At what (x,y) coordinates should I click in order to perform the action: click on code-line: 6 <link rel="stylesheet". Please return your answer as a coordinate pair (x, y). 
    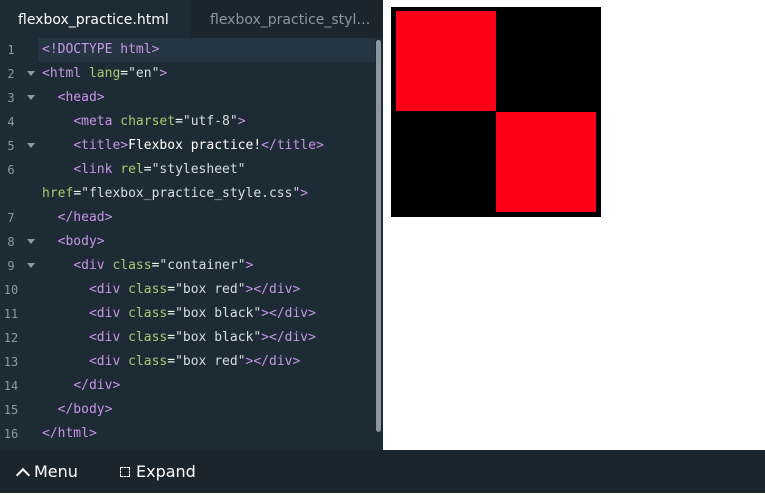
    Looking at the image, I should click on (187, 170).